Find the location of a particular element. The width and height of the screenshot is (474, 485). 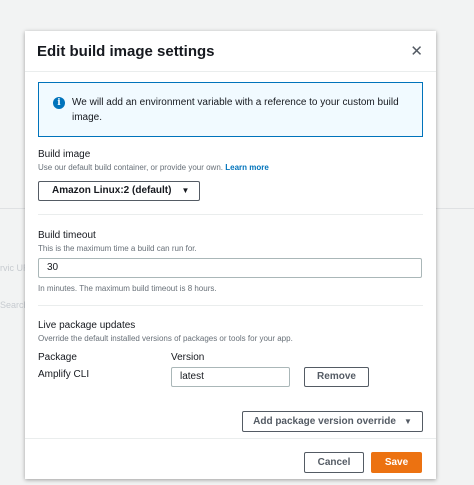

learn-more-link: Learn more is located at coordinates (247, 167).